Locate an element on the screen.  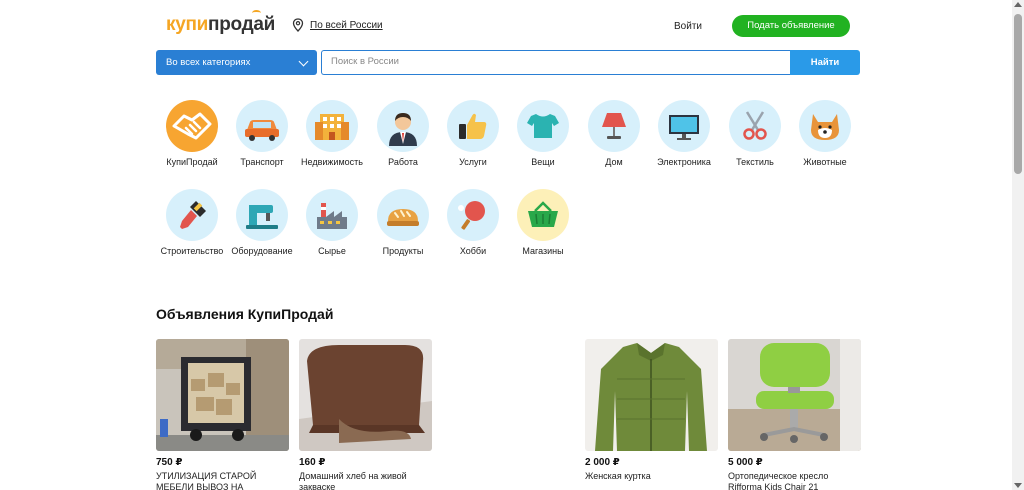
category-realty: Недвижимость is located at coordinates (332, 133).